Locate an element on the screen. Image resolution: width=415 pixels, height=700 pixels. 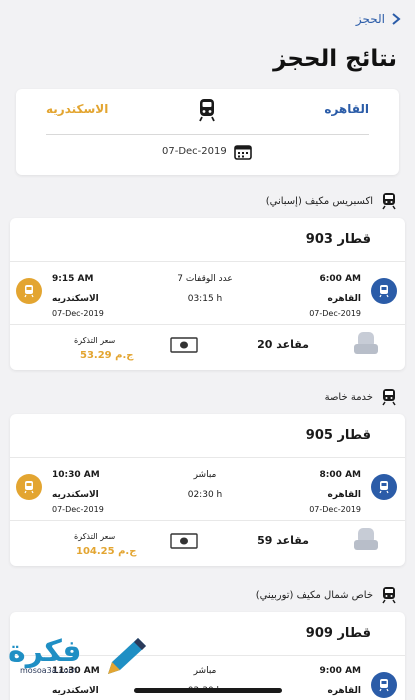
service-section-header: خاص شمال مكيف (توربيني) is located at coordinates (326, 595).